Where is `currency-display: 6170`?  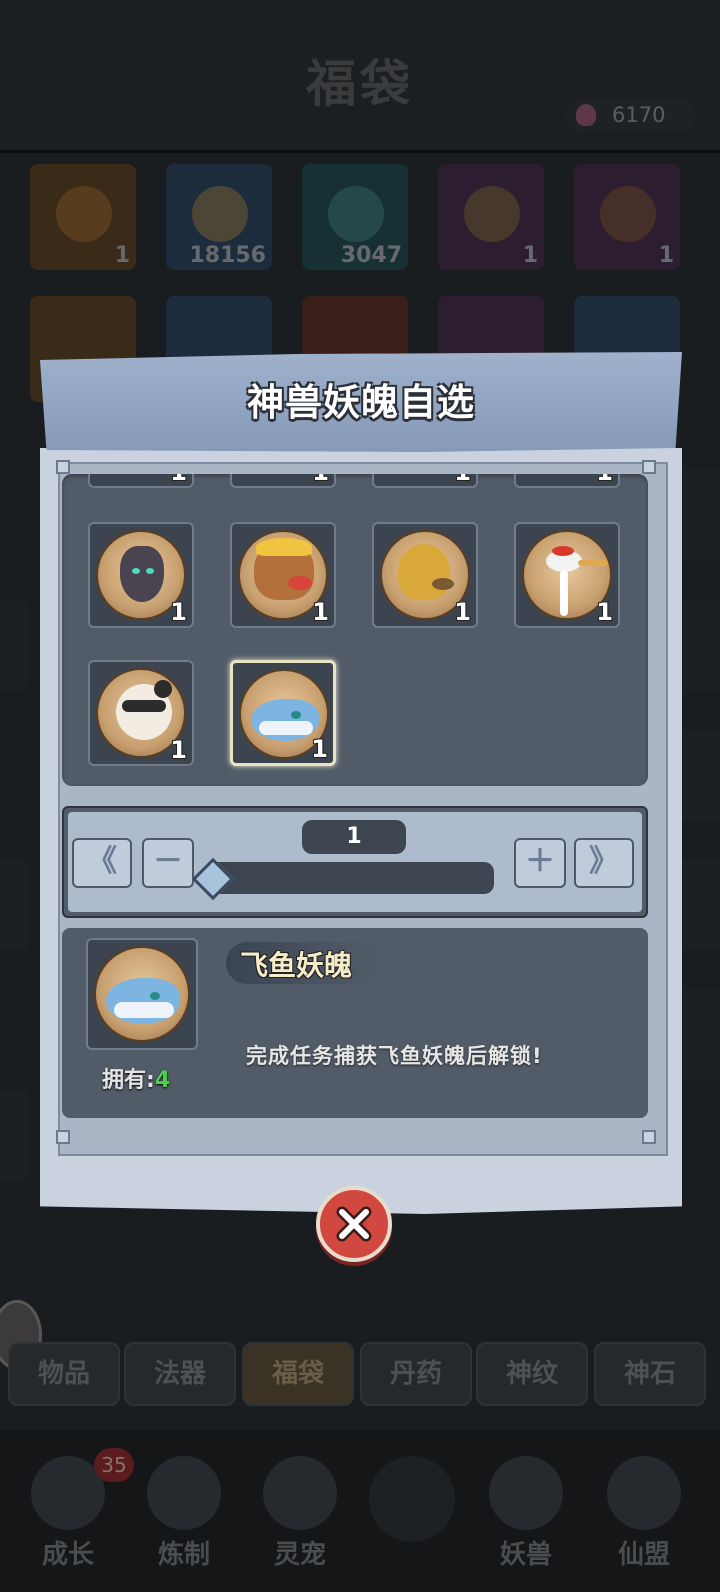
currency-display: 6170 is located at coordinates (631, 115).